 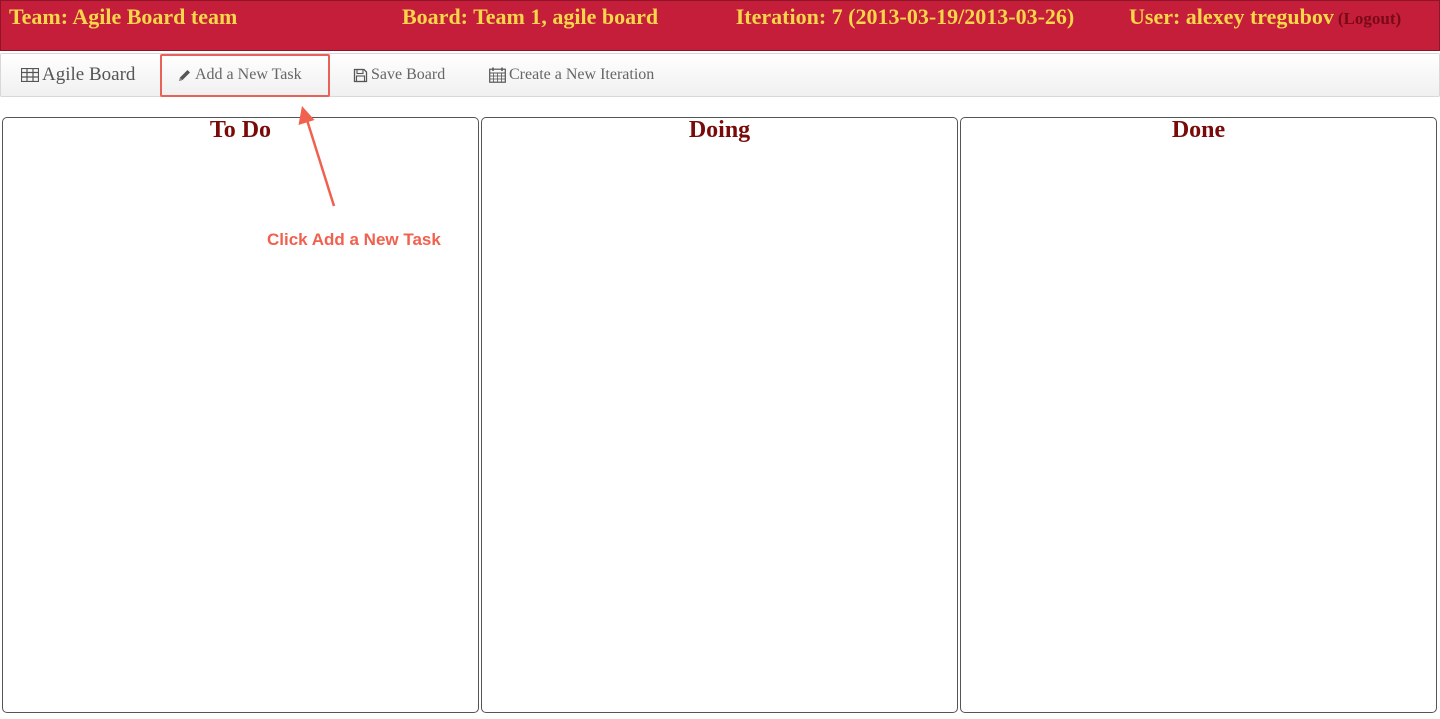 What do you see at coordinates (89, 74) in the screenshot?
I see `brand-label: Agile Board` at bounding box center [89, 74].